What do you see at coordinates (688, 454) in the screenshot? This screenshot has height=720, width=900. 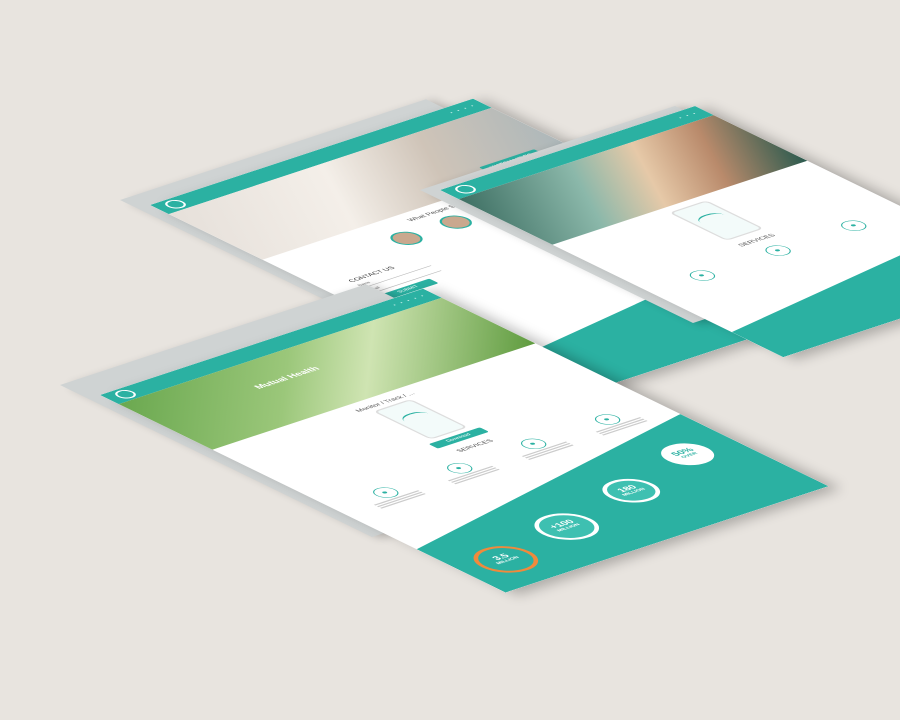 I see `stat-circle: 50% OVER` at bounding box center [688, 454].